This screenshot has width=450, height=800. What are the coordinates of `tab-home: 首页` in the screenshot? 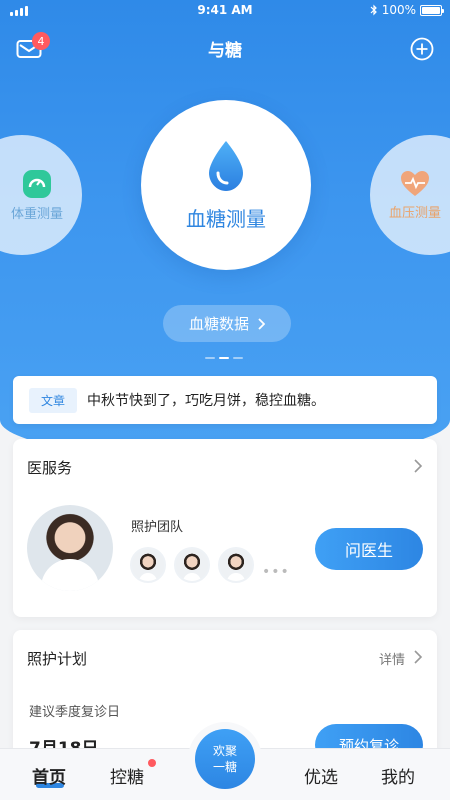 It's located at (49, 775).